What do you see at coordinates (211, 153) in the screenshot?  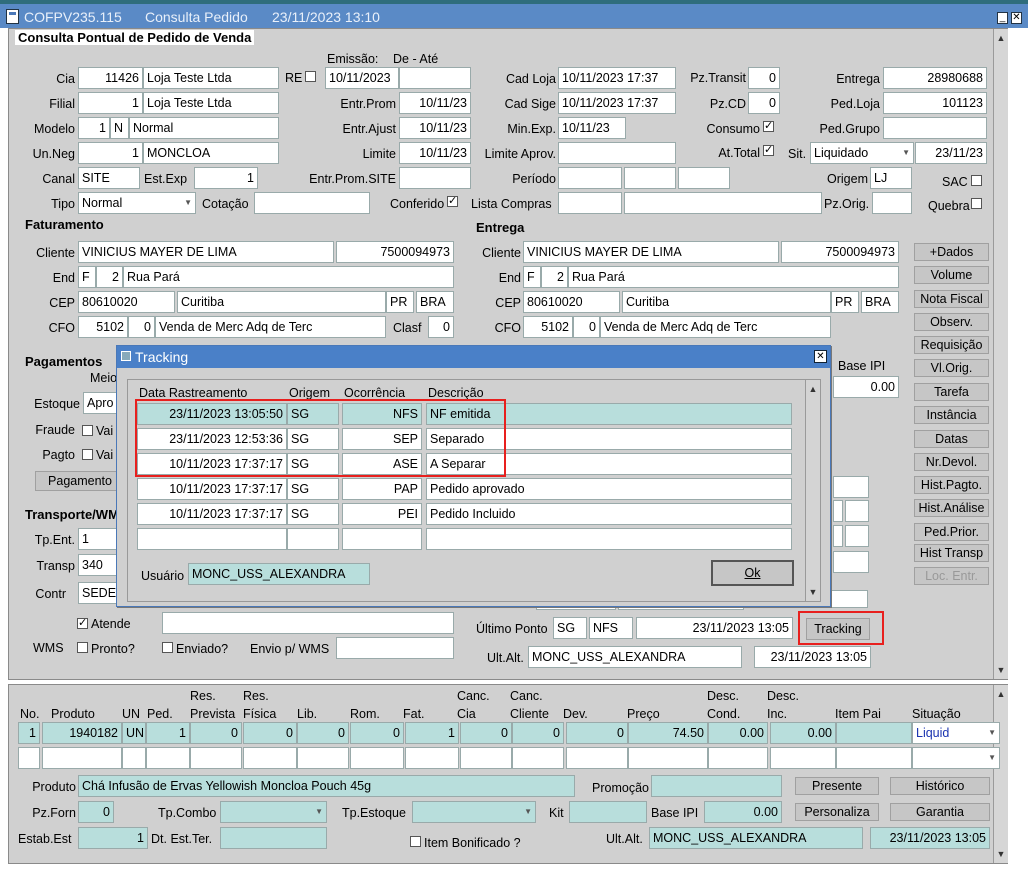 I see `un-neg-name-field: MONCLOA` at bounding box center [211, 153].